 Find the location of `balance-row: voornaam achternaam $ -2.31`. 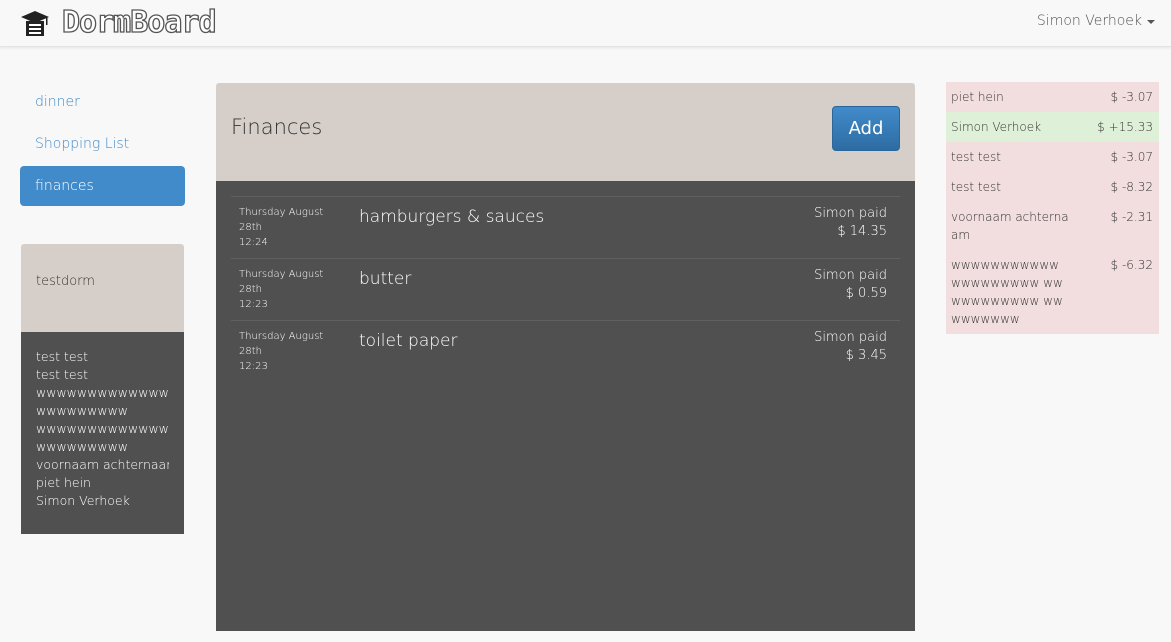

balance-row: voornaam achternaam $ -2.31 is located at coordinates (1052, 226).